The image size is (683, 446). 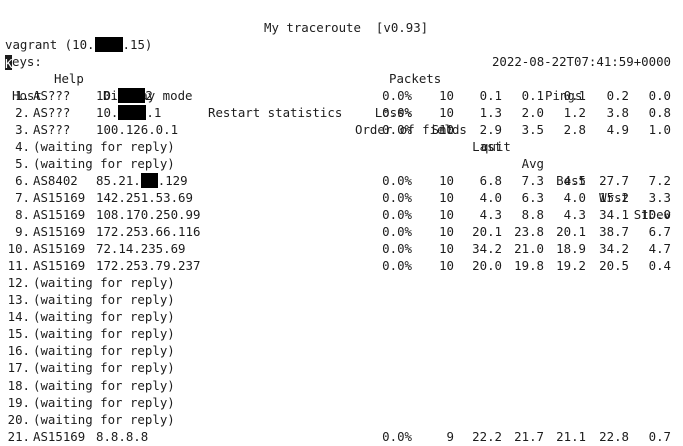 I want to click on stat-last: 2.9, so click(x=490, y=130).